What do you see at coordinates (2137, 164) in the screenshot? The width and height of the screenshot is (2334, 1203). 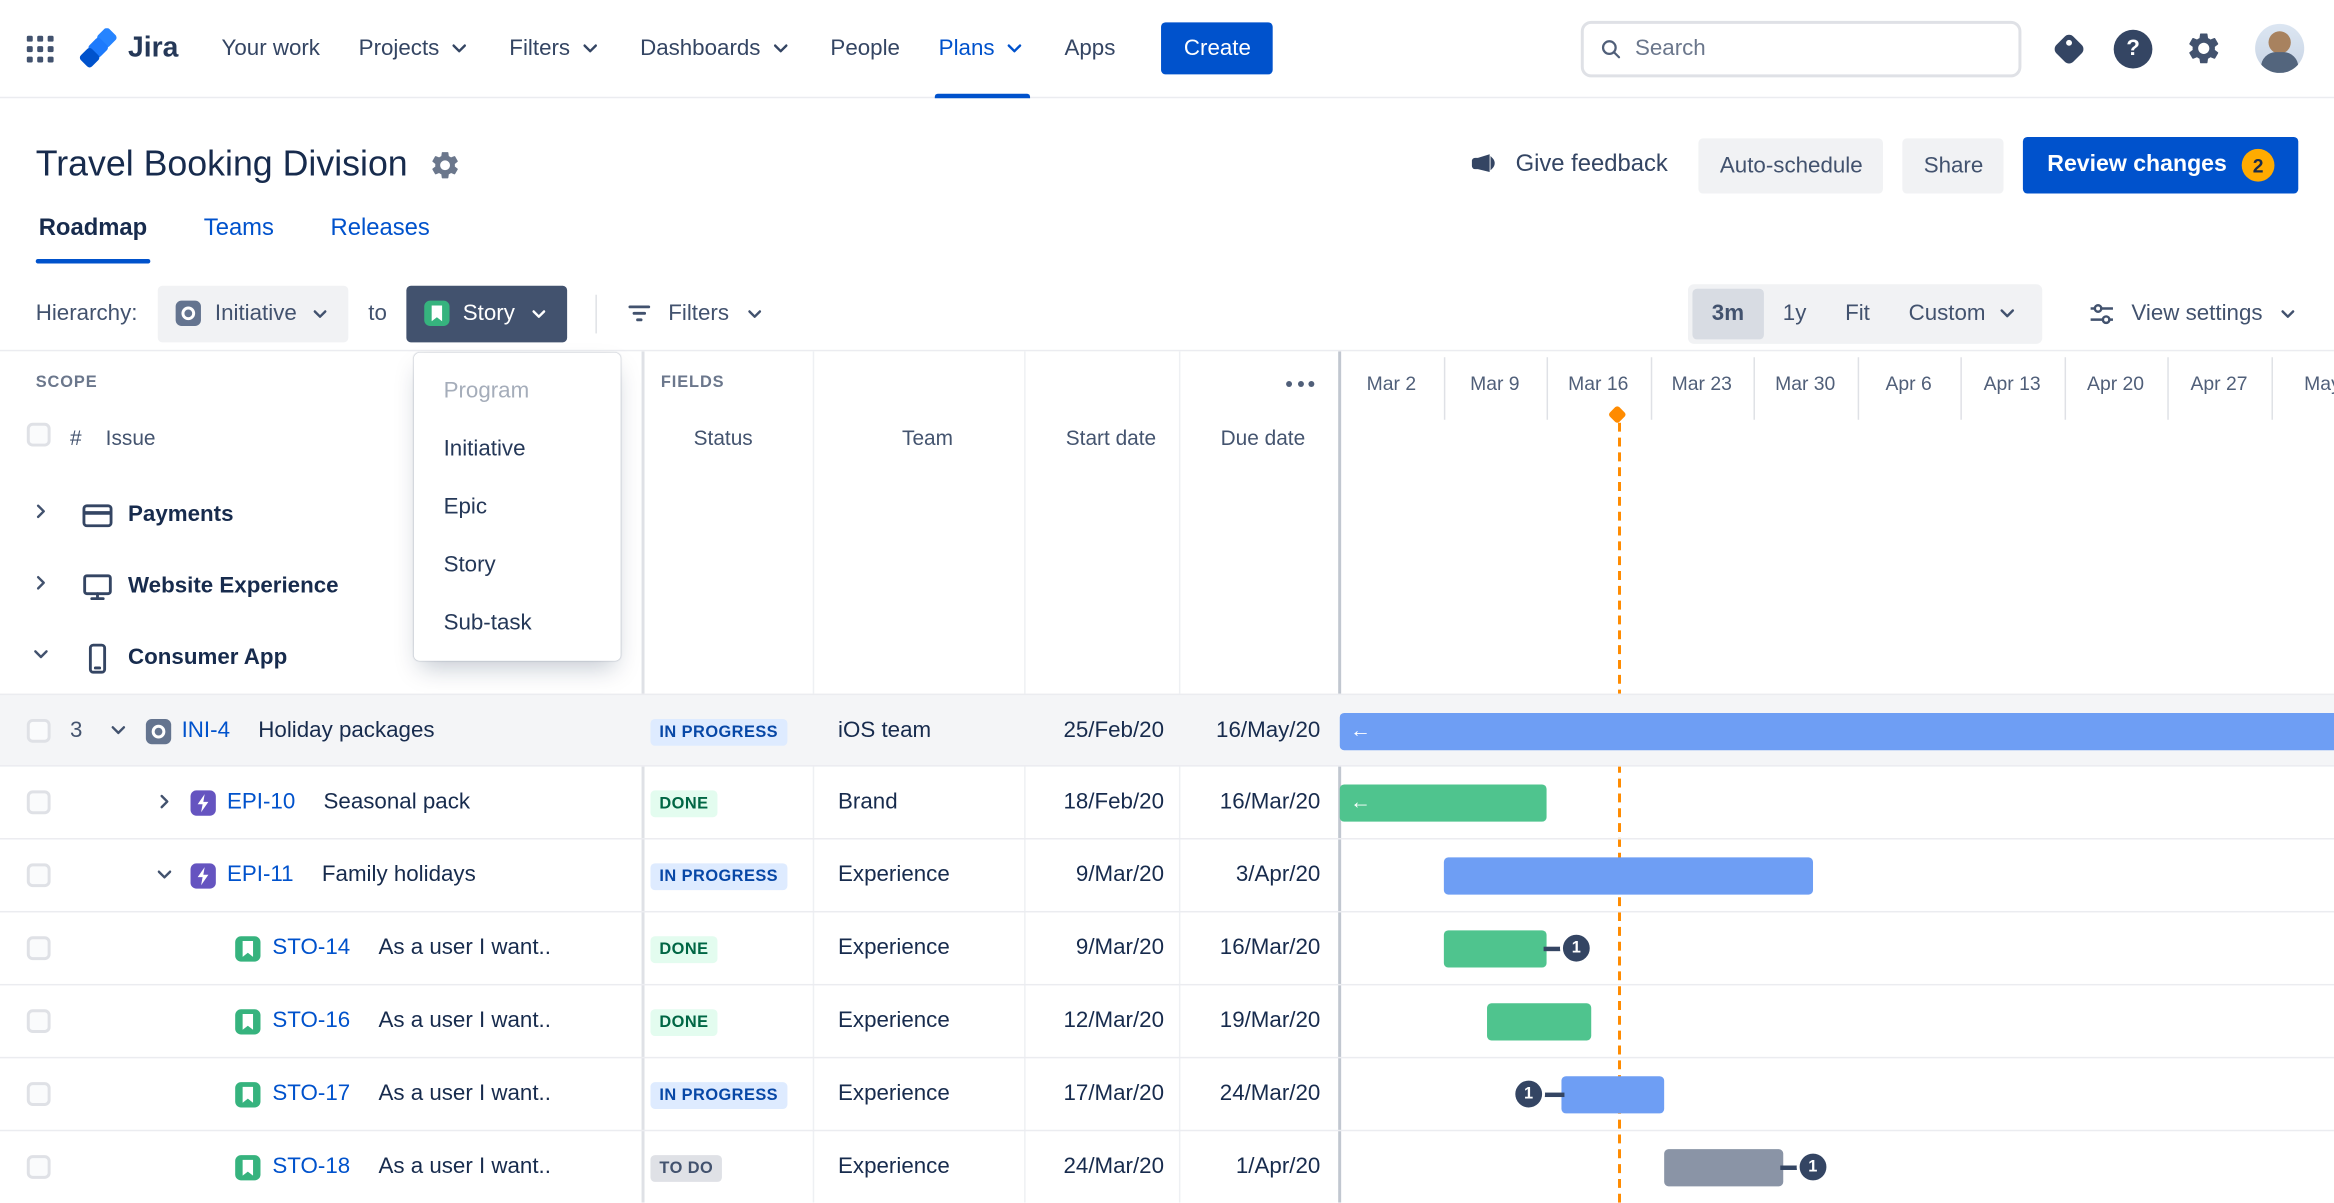 I see `review-changes-label: Review changes` at bounding box center [2137, 164].